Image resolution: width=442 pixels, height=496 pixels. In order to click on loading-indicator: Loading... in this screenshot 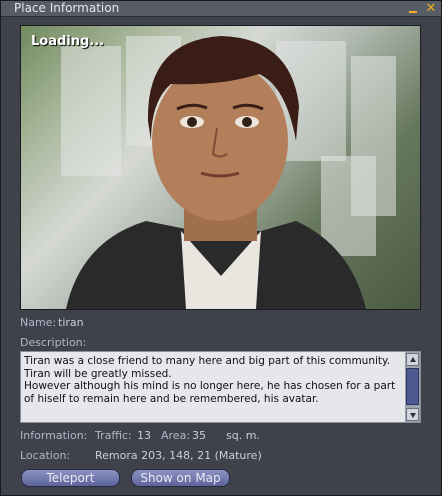, I will do `click(68, 41)`.